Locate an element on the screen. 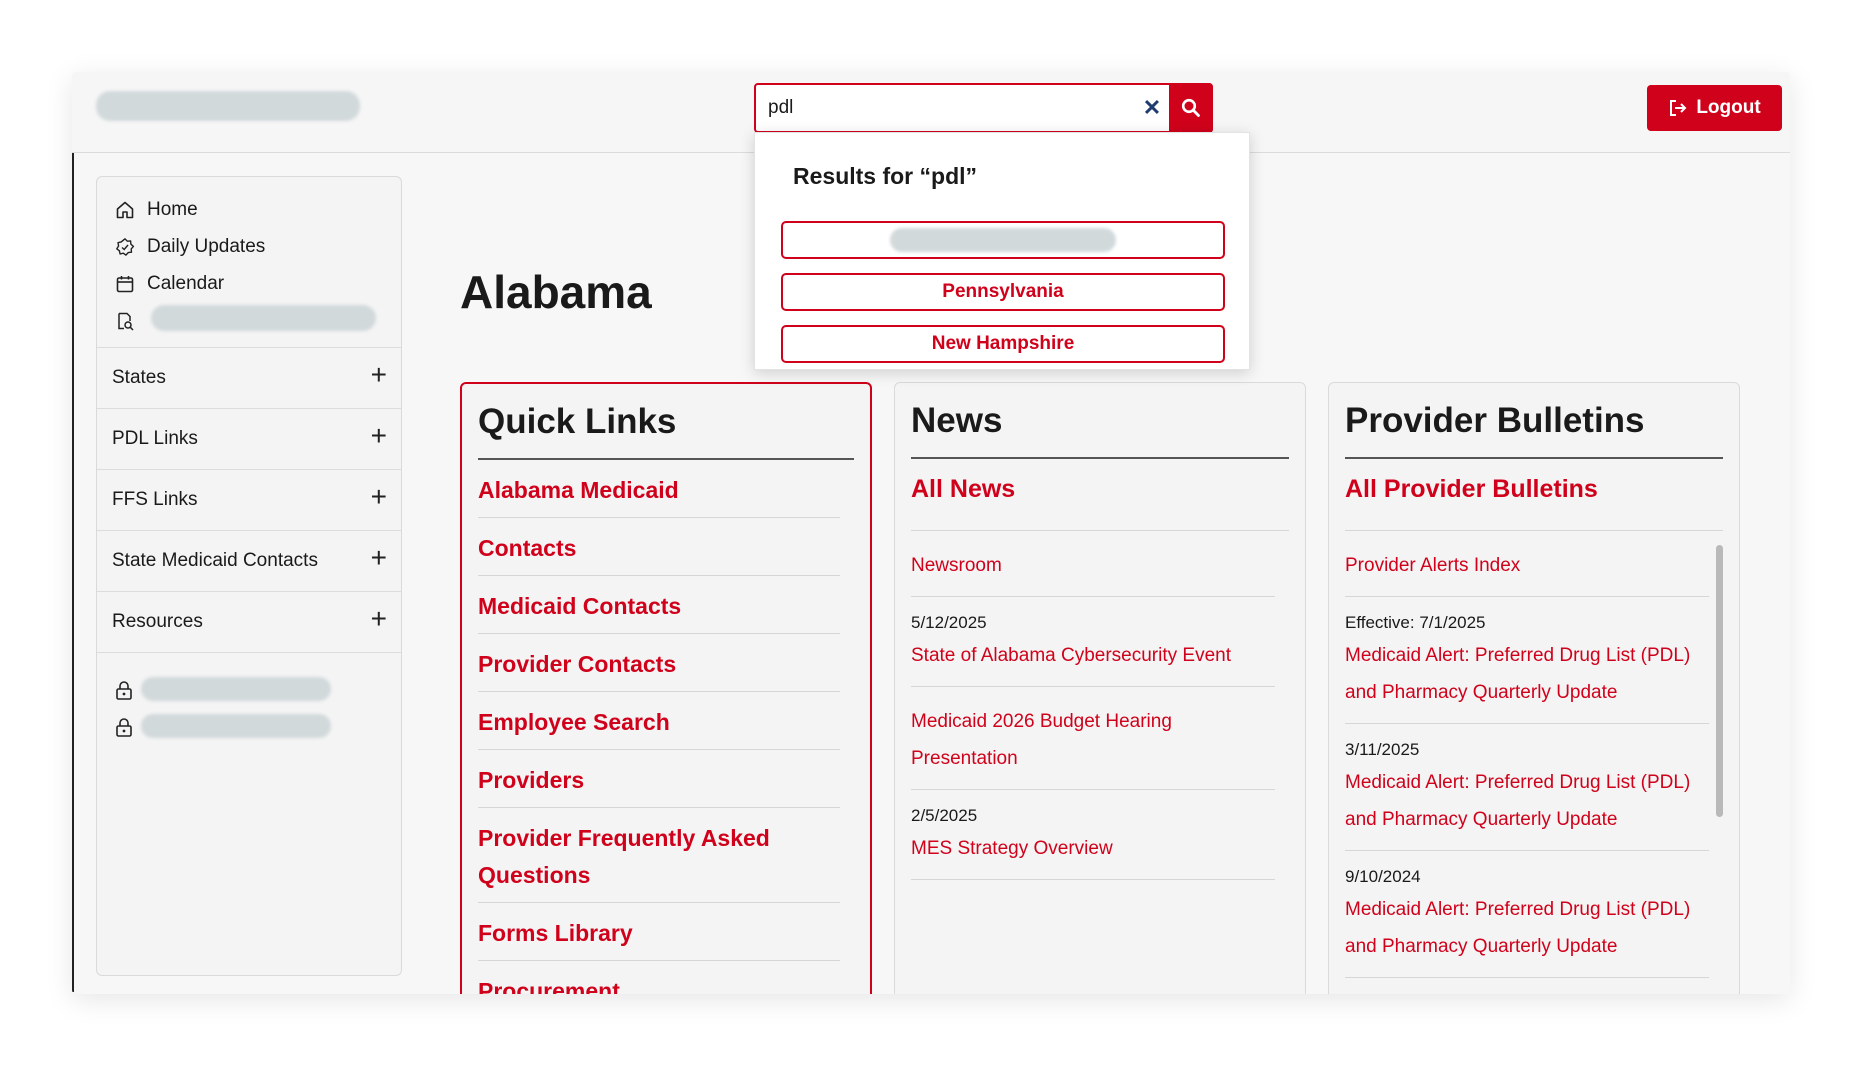 This screenshot has height=1071, width=1861. search-result-redacted is located at coordinates (1003, 240).